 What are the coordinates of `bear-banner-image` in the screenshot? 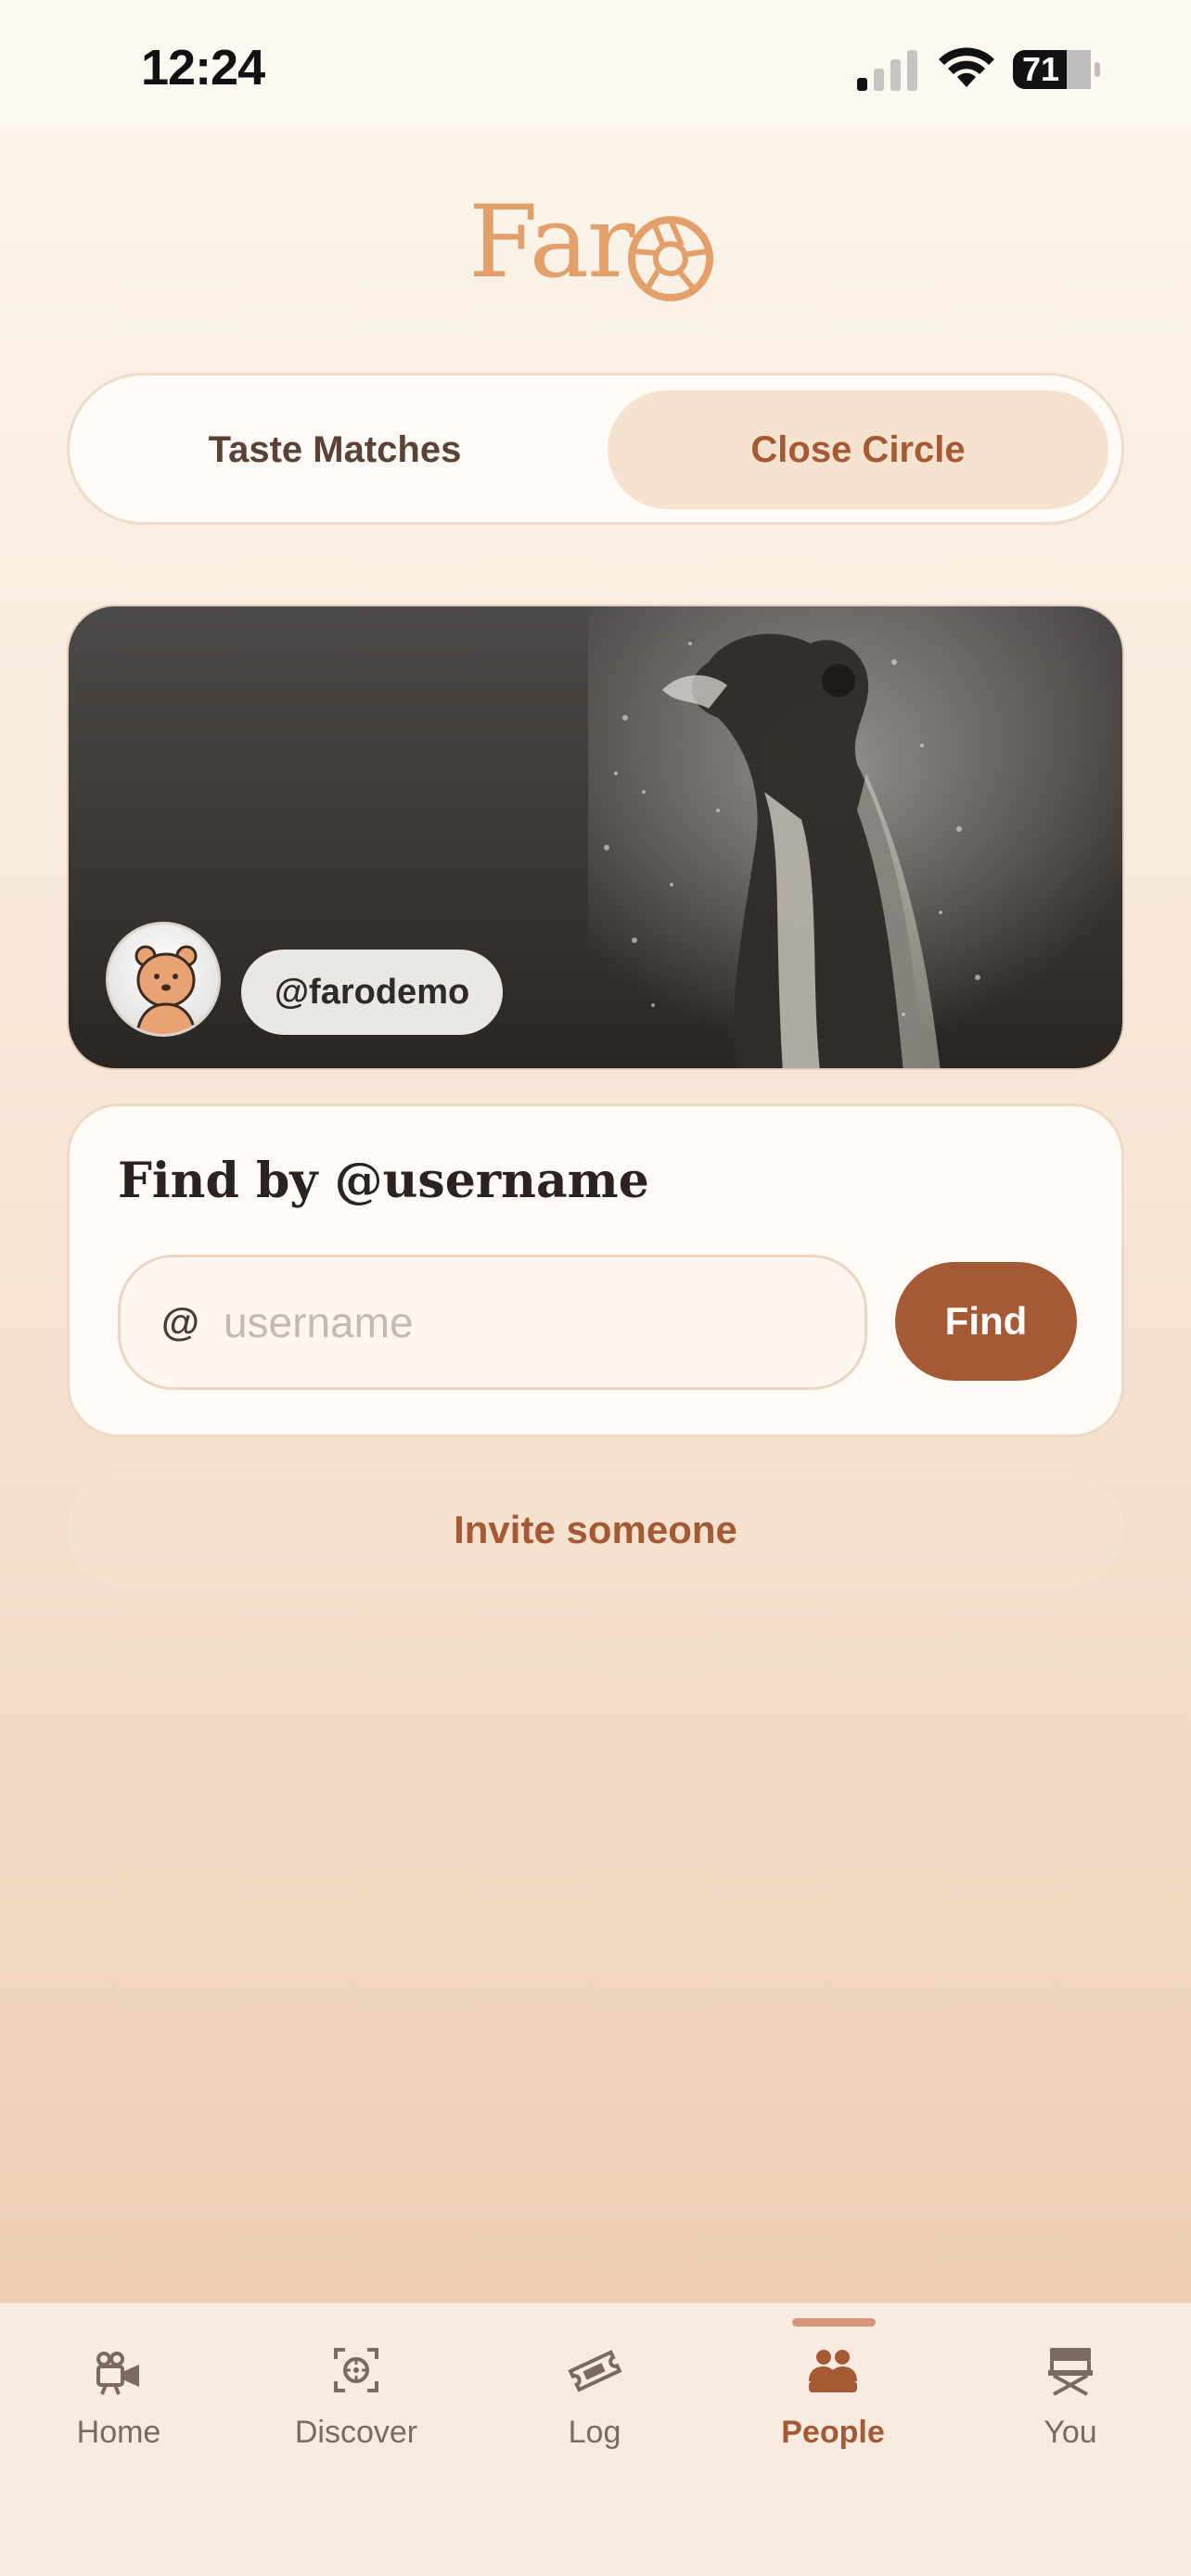 It's located at (855, 837).